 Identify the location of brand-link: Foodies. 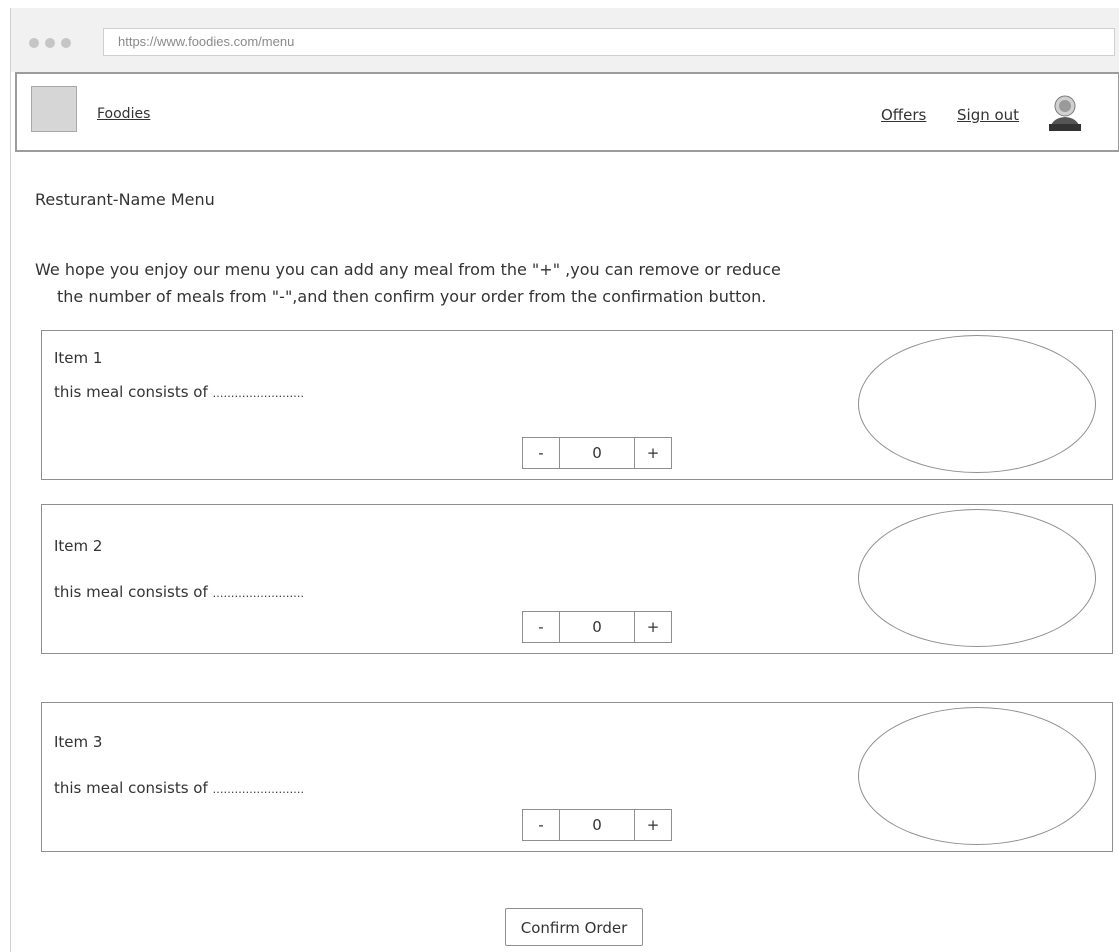
(123, 114).